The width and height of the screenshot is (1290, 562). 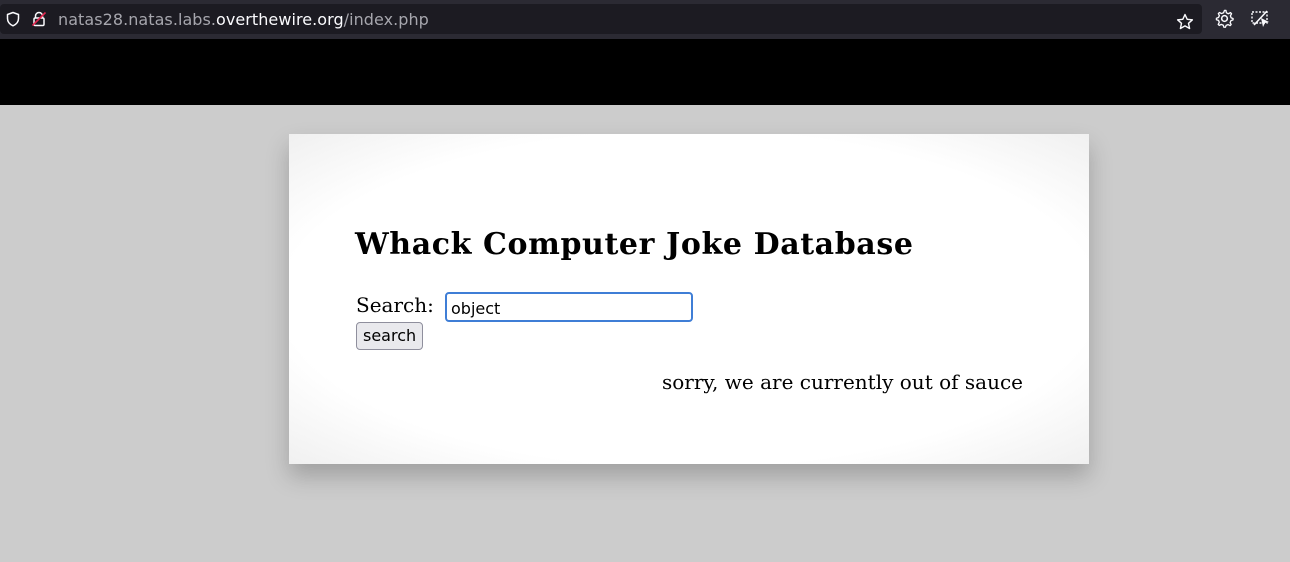 What do you see at coordinates (645, 72) in the screenshot?
I see `page-header-banner` at bounding box center [645, 72].